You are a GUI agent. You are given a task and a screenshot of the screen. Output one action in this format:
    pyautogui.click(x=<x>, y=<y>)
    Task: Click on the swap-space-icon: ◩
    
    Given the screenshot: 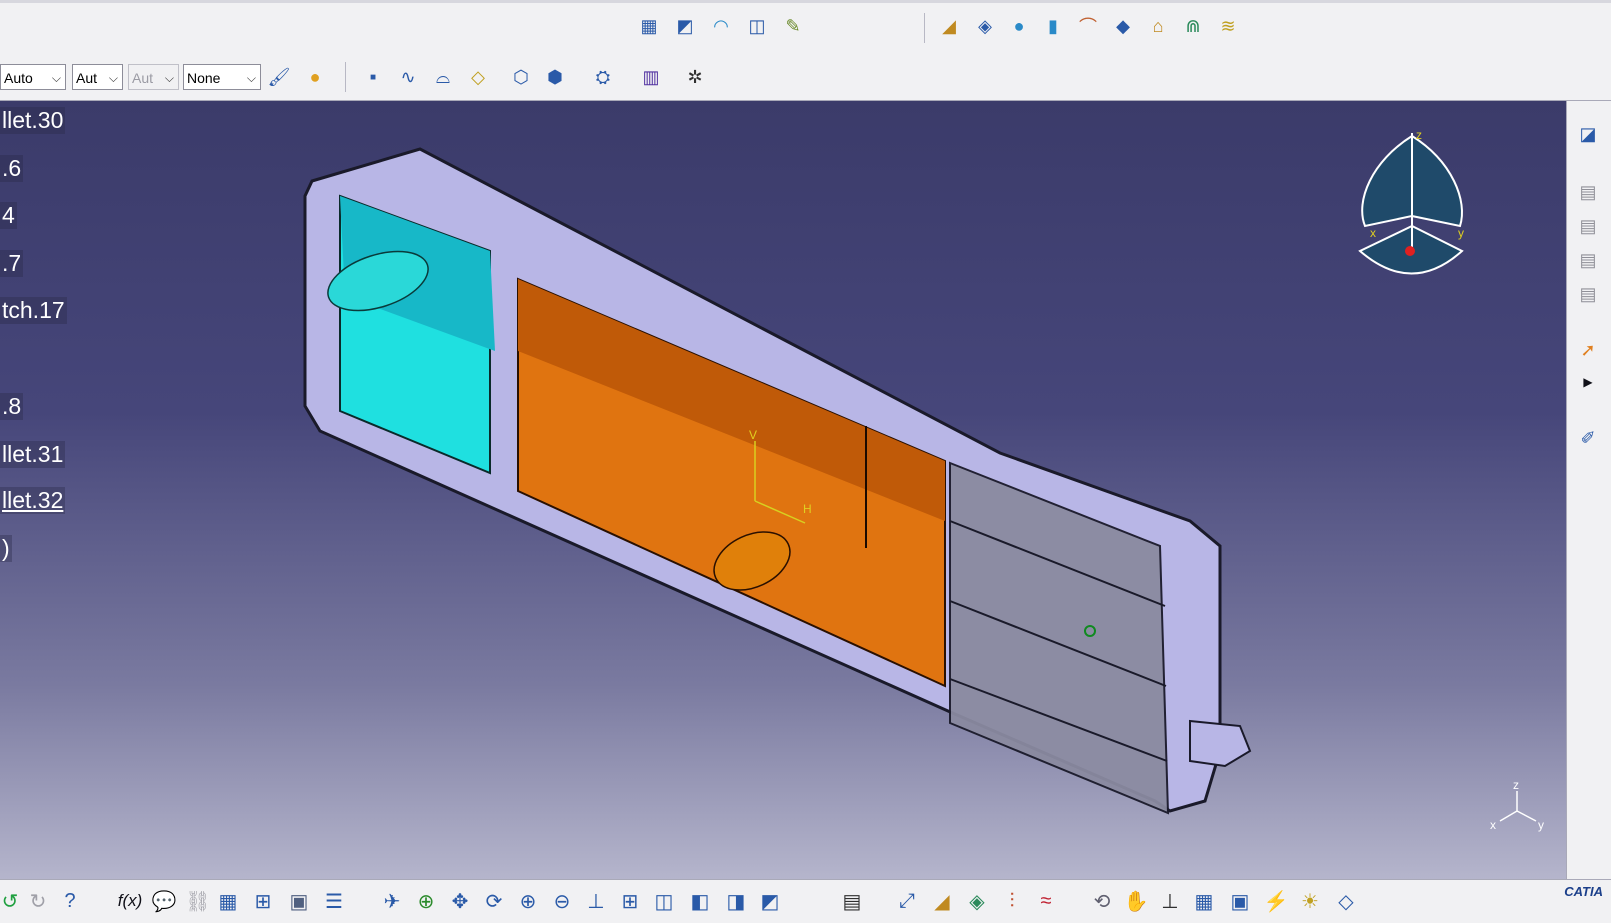 What is the action you would take?
    pyautogui.click(x=770, y=901)
    